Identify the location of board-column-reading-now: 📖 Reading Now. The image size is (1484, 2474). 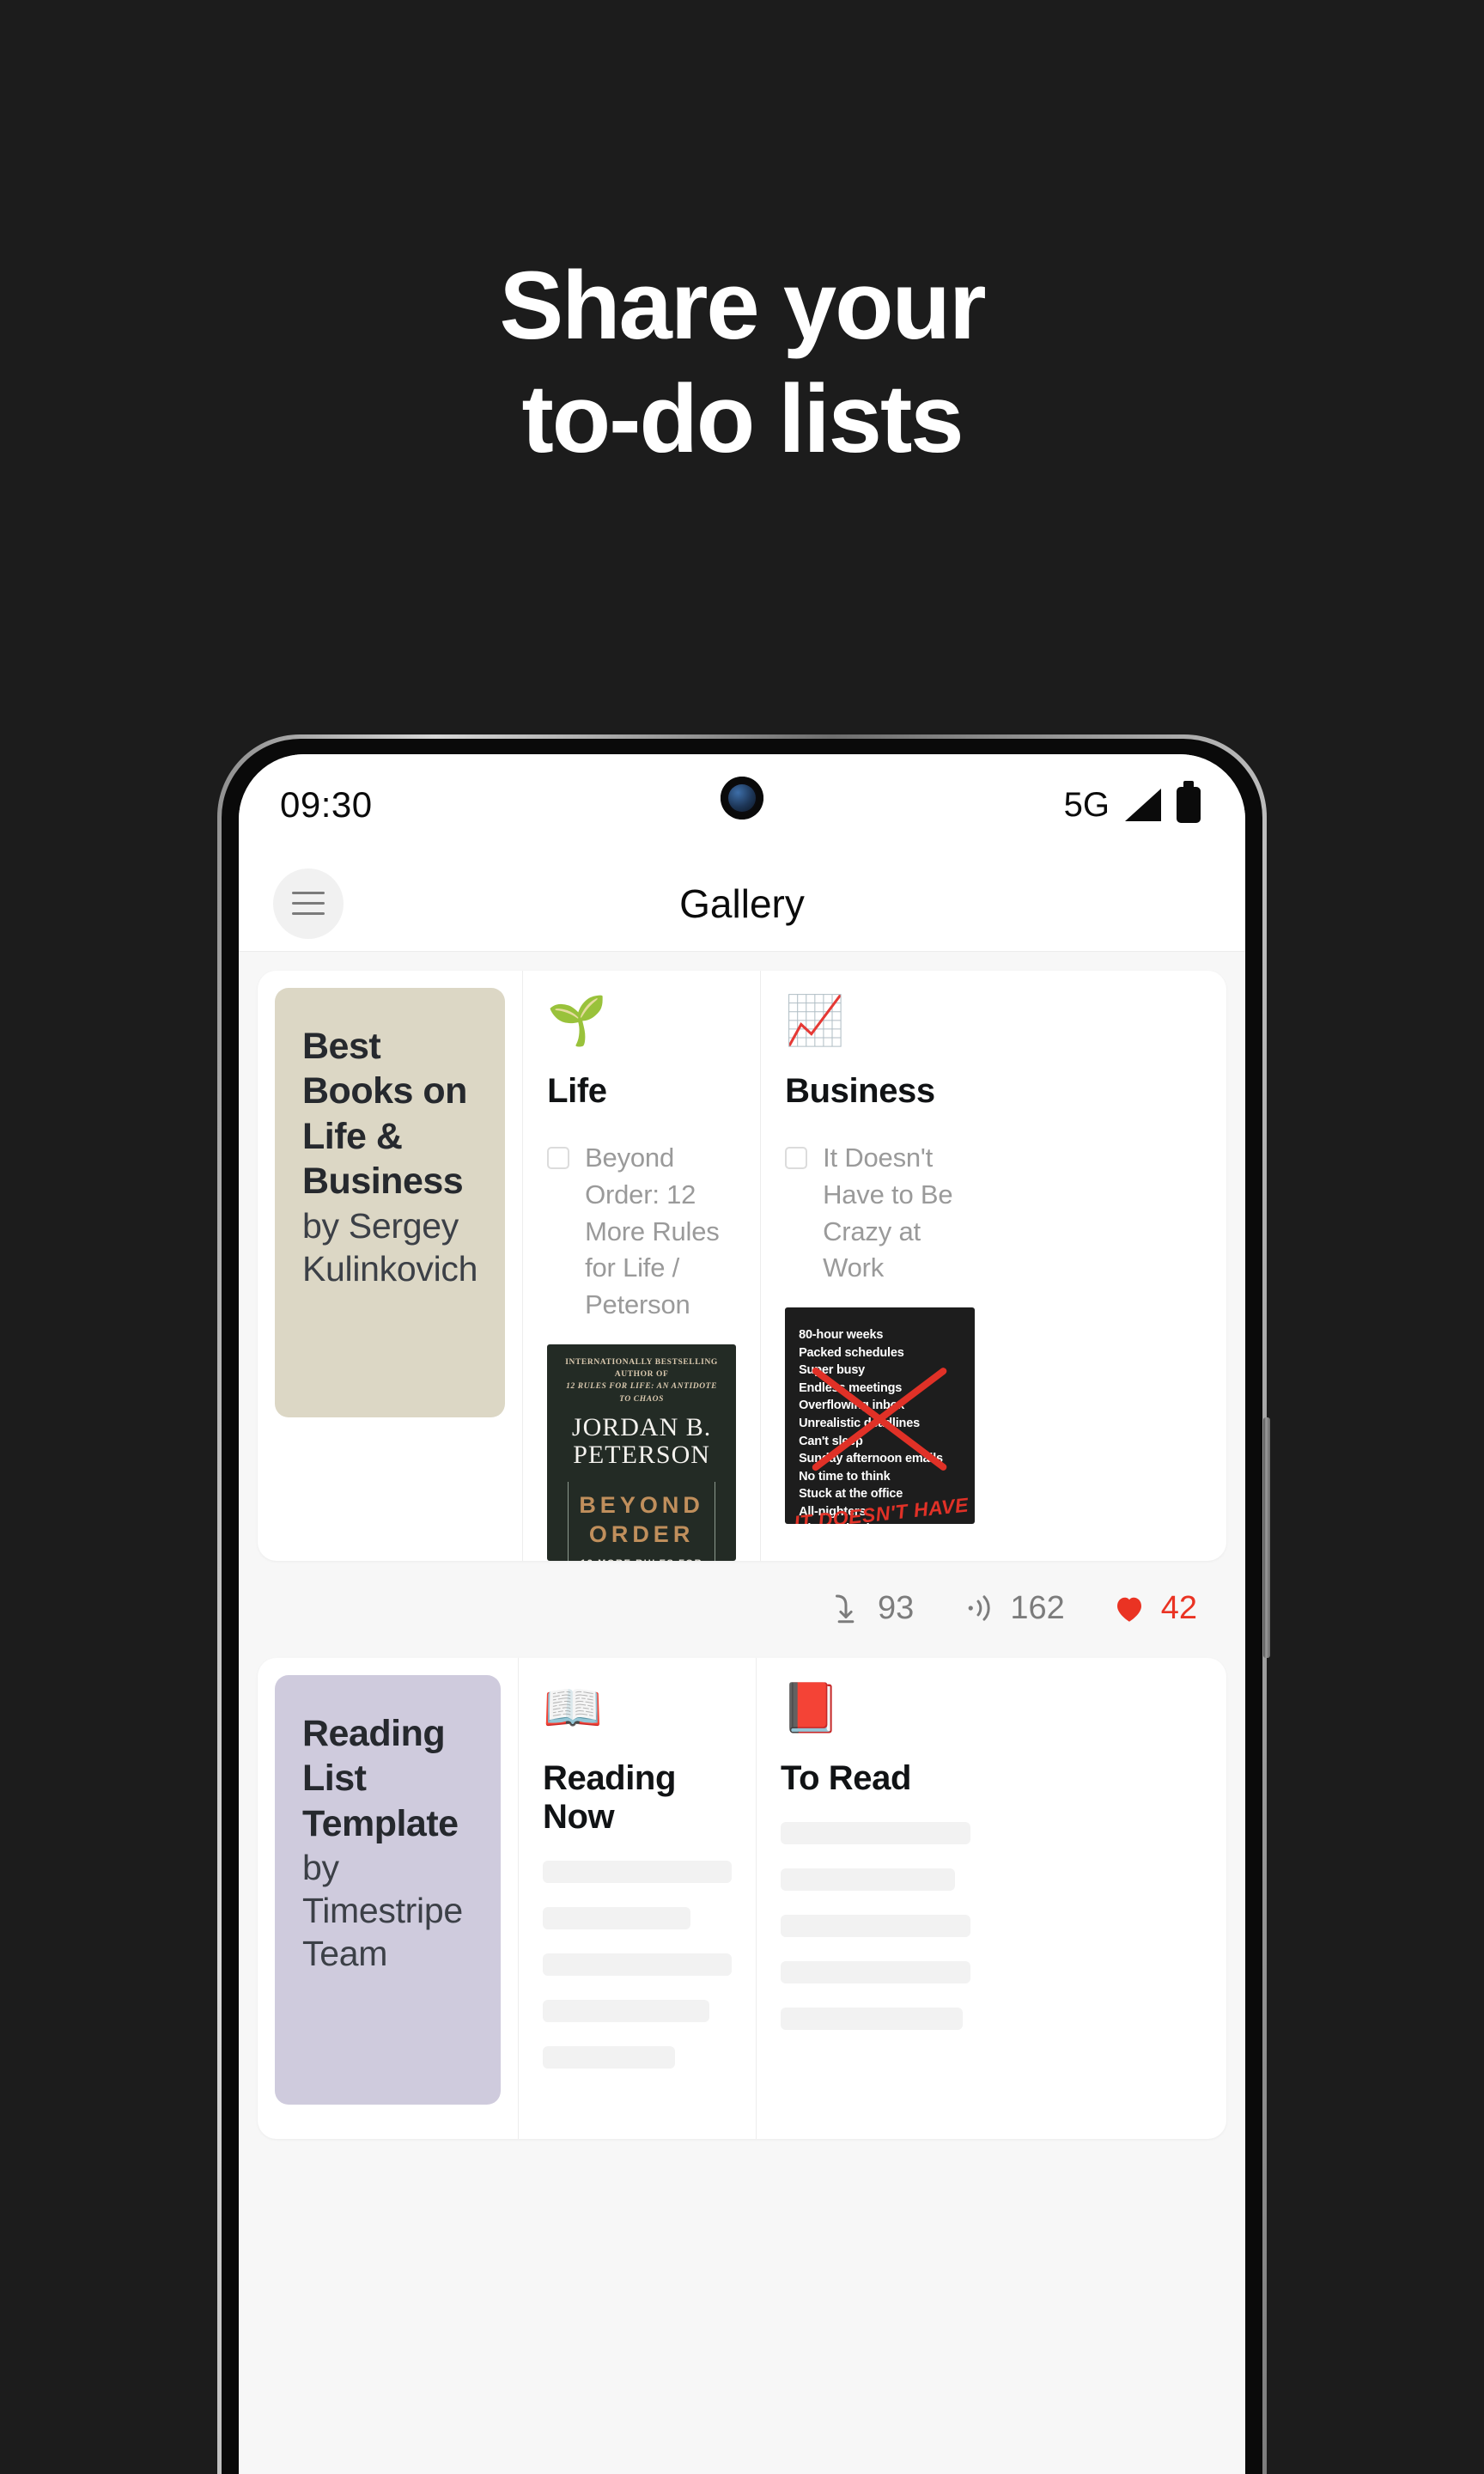
(638, 1898).